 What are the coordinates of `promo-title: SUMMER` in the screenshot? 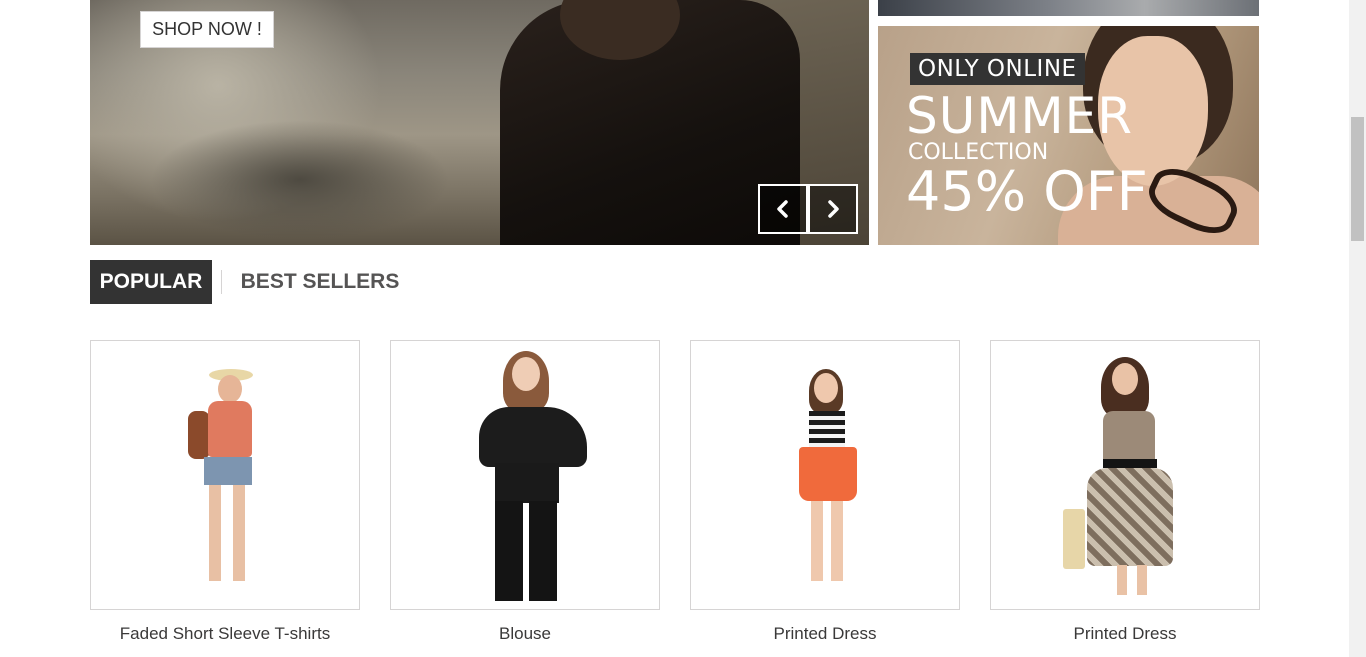 It's located at (1019, 116).